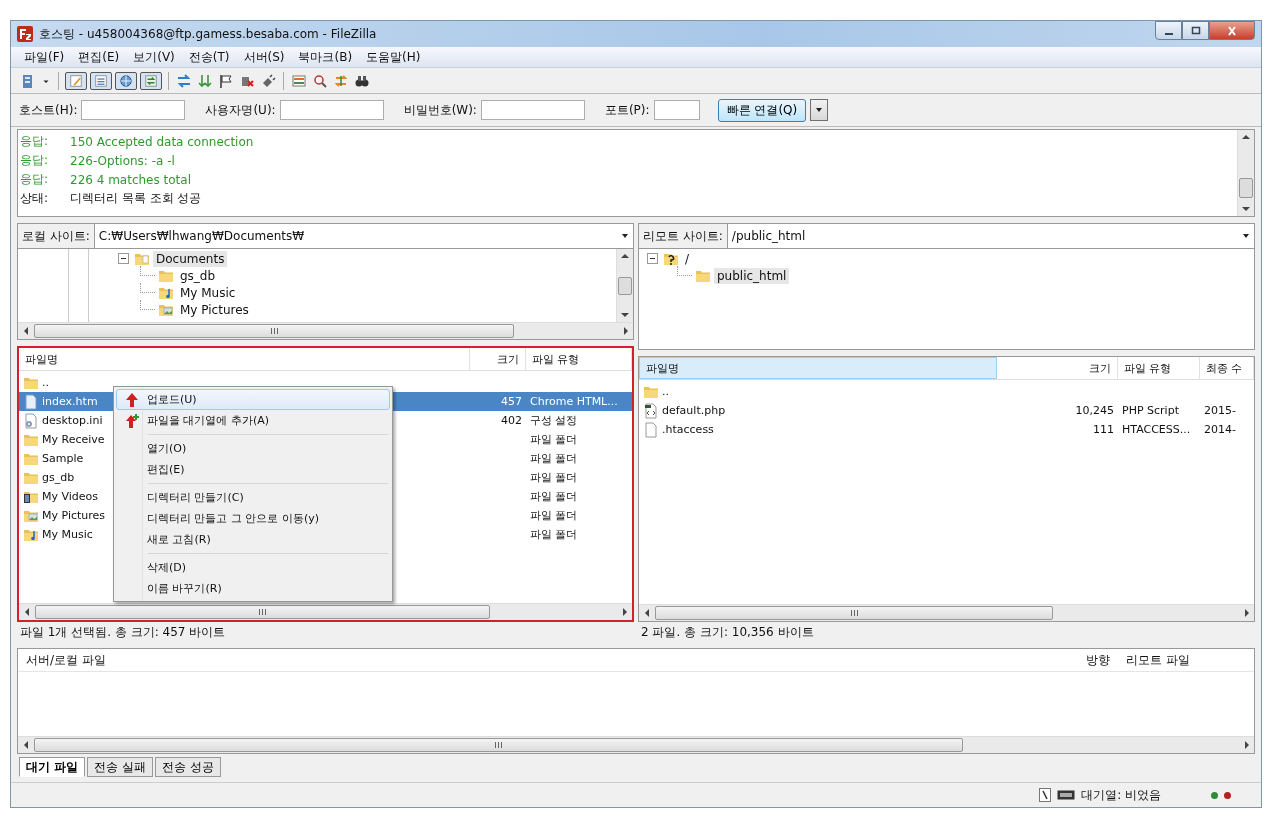 The height and width of the screenshot is (819, 1280). Describe the element at coordinates (73, 439) in the screenshot. I see `file-name: My Receive` at that location.